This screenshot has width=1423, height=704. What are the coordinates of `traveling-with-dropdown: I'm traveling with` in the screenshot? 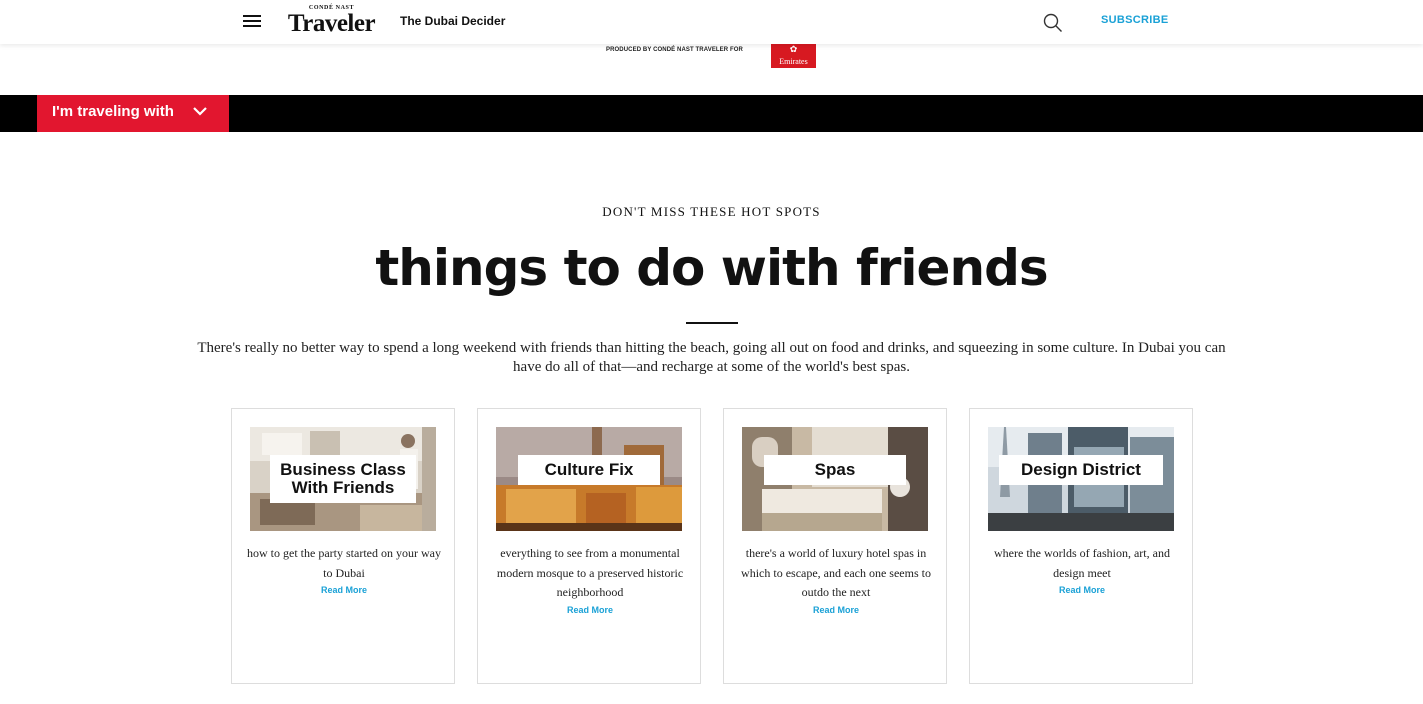 It's located at (133, 113).